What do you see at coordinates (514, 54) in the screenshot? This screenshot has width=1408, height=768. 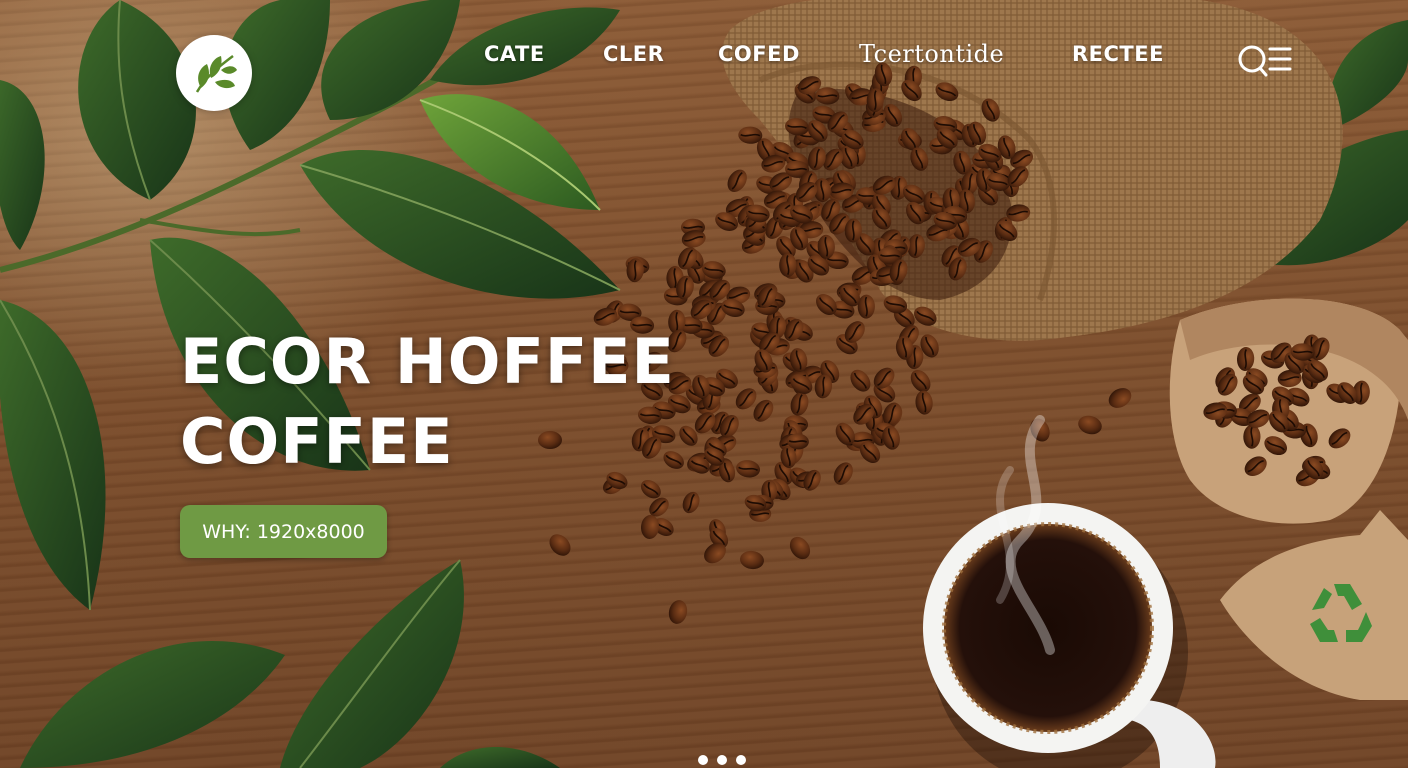 I see `nav-item-cate: CATE` at bounding box center [514, 54].